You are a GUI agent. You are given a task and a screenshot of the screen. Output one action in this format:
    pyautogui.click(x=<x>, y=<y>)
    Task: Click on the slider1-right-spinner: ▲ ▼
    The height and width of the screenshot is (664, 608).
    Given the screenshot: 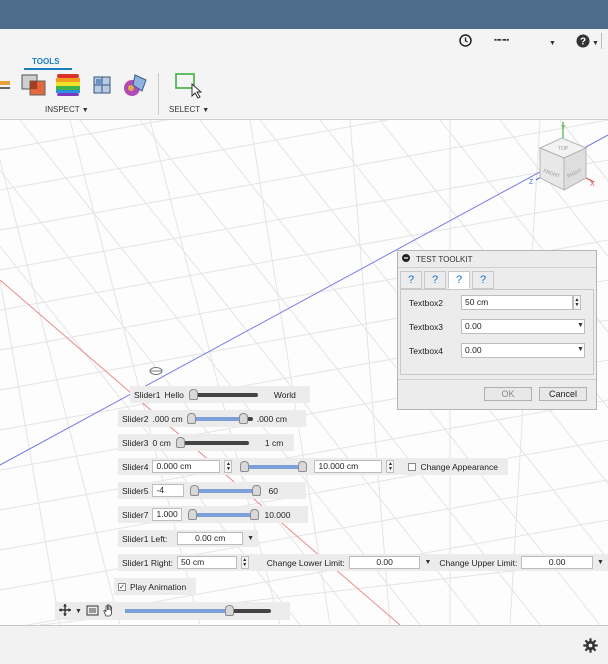 What is the action you would take?
    pyautogui.click(x=244, y=562)
    